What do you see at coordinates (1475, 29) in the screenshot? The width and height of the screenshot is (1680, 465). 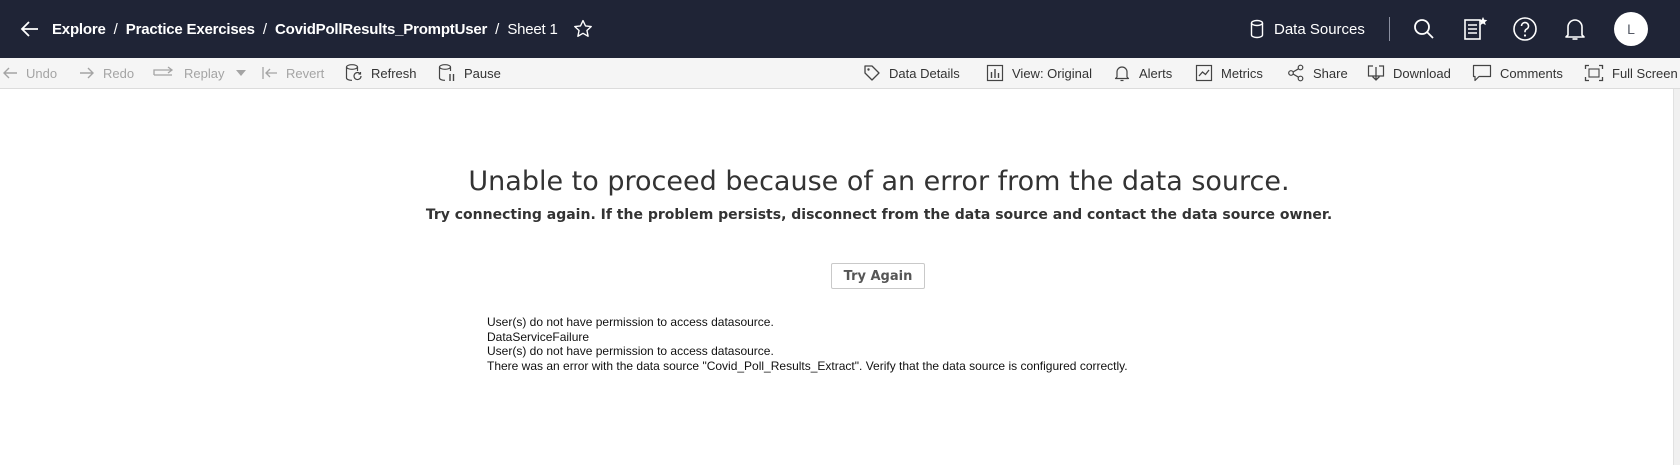 I see `recents-favorites-icon` at bounding box center [1475, 29].